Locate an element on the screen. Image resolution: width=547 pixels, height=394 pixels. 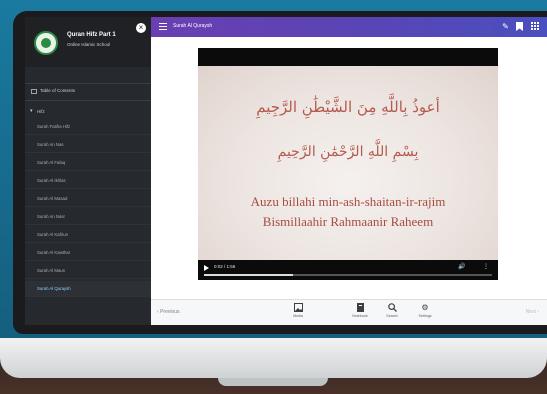
transliteration-line-2: Bismillaahir Rahmaanir Raheem is located at coordinates (348, 221).